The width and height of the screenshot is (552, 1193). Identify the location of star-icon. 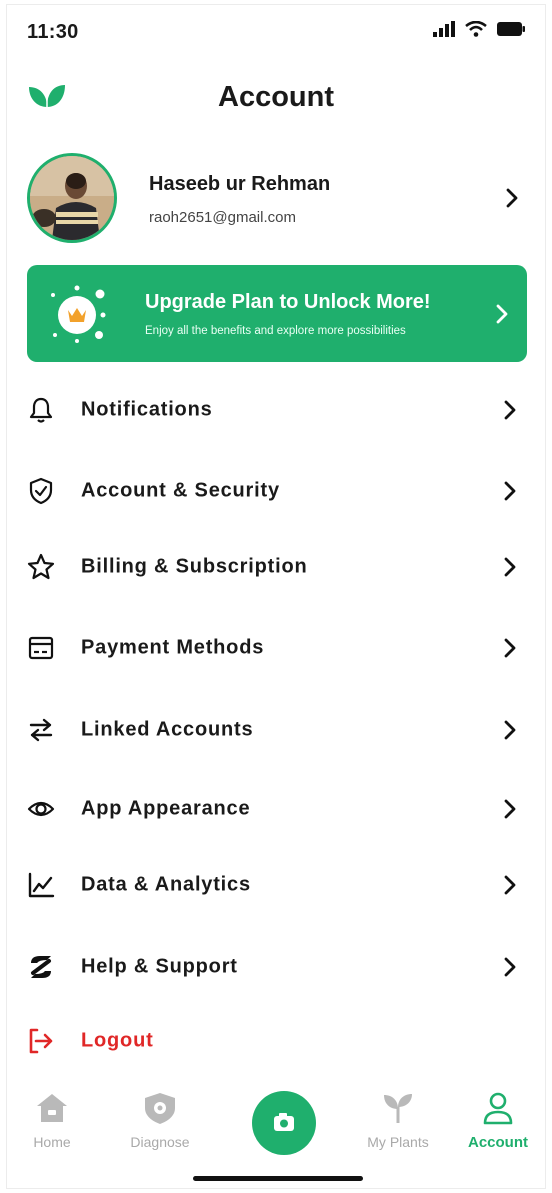
(41, 566).